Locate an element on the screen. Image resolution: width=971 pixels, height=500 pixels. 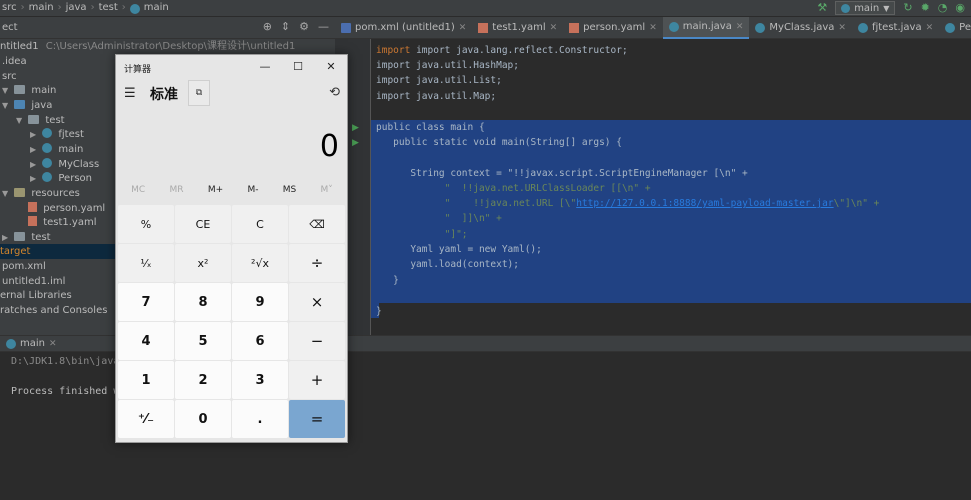
minimize-icon: — is located at coordinates (265, 67).